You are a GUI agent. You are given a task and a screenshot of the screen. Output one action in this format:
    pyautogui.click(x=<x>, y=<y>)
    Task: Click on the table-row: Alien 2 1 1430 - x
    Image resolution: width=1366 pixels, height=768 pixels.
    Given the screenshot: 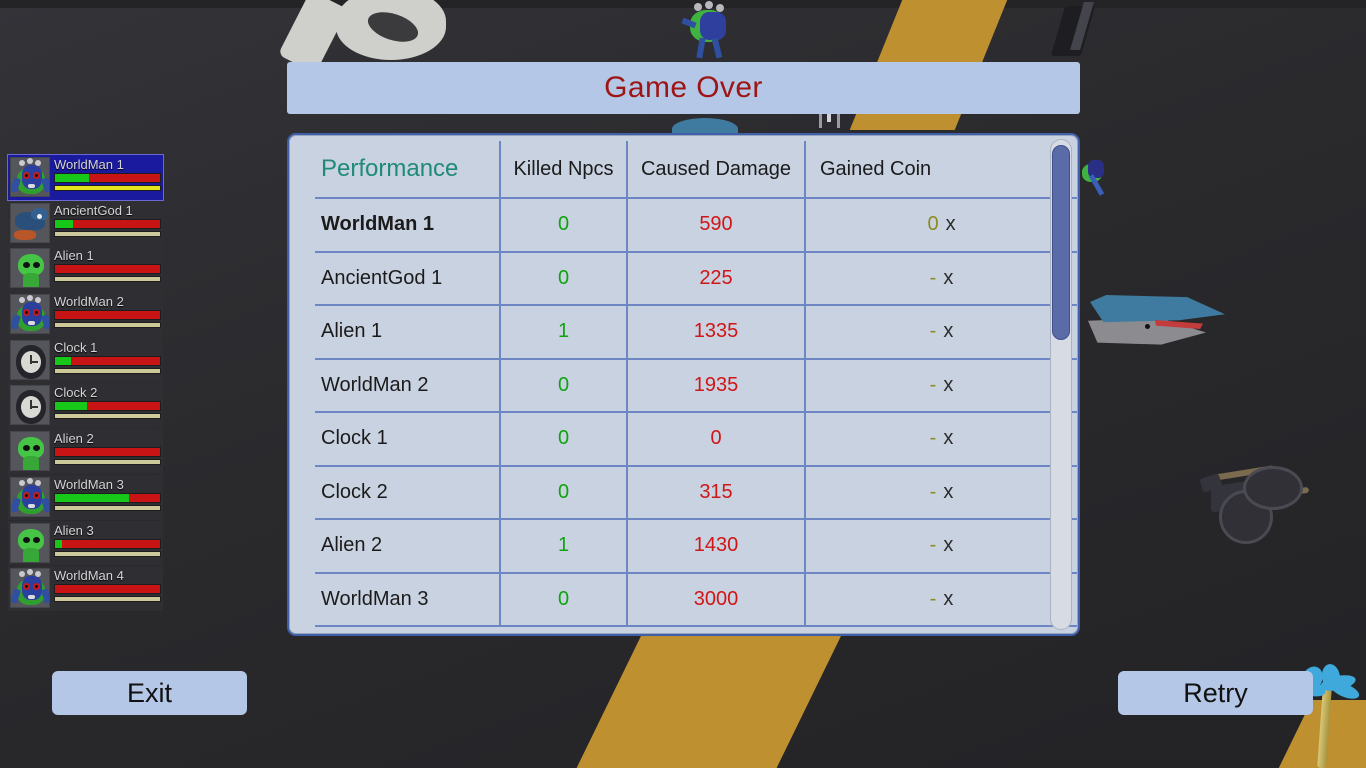 What is the action you would take?
    pyautogui.click(x=696, y=546)
    